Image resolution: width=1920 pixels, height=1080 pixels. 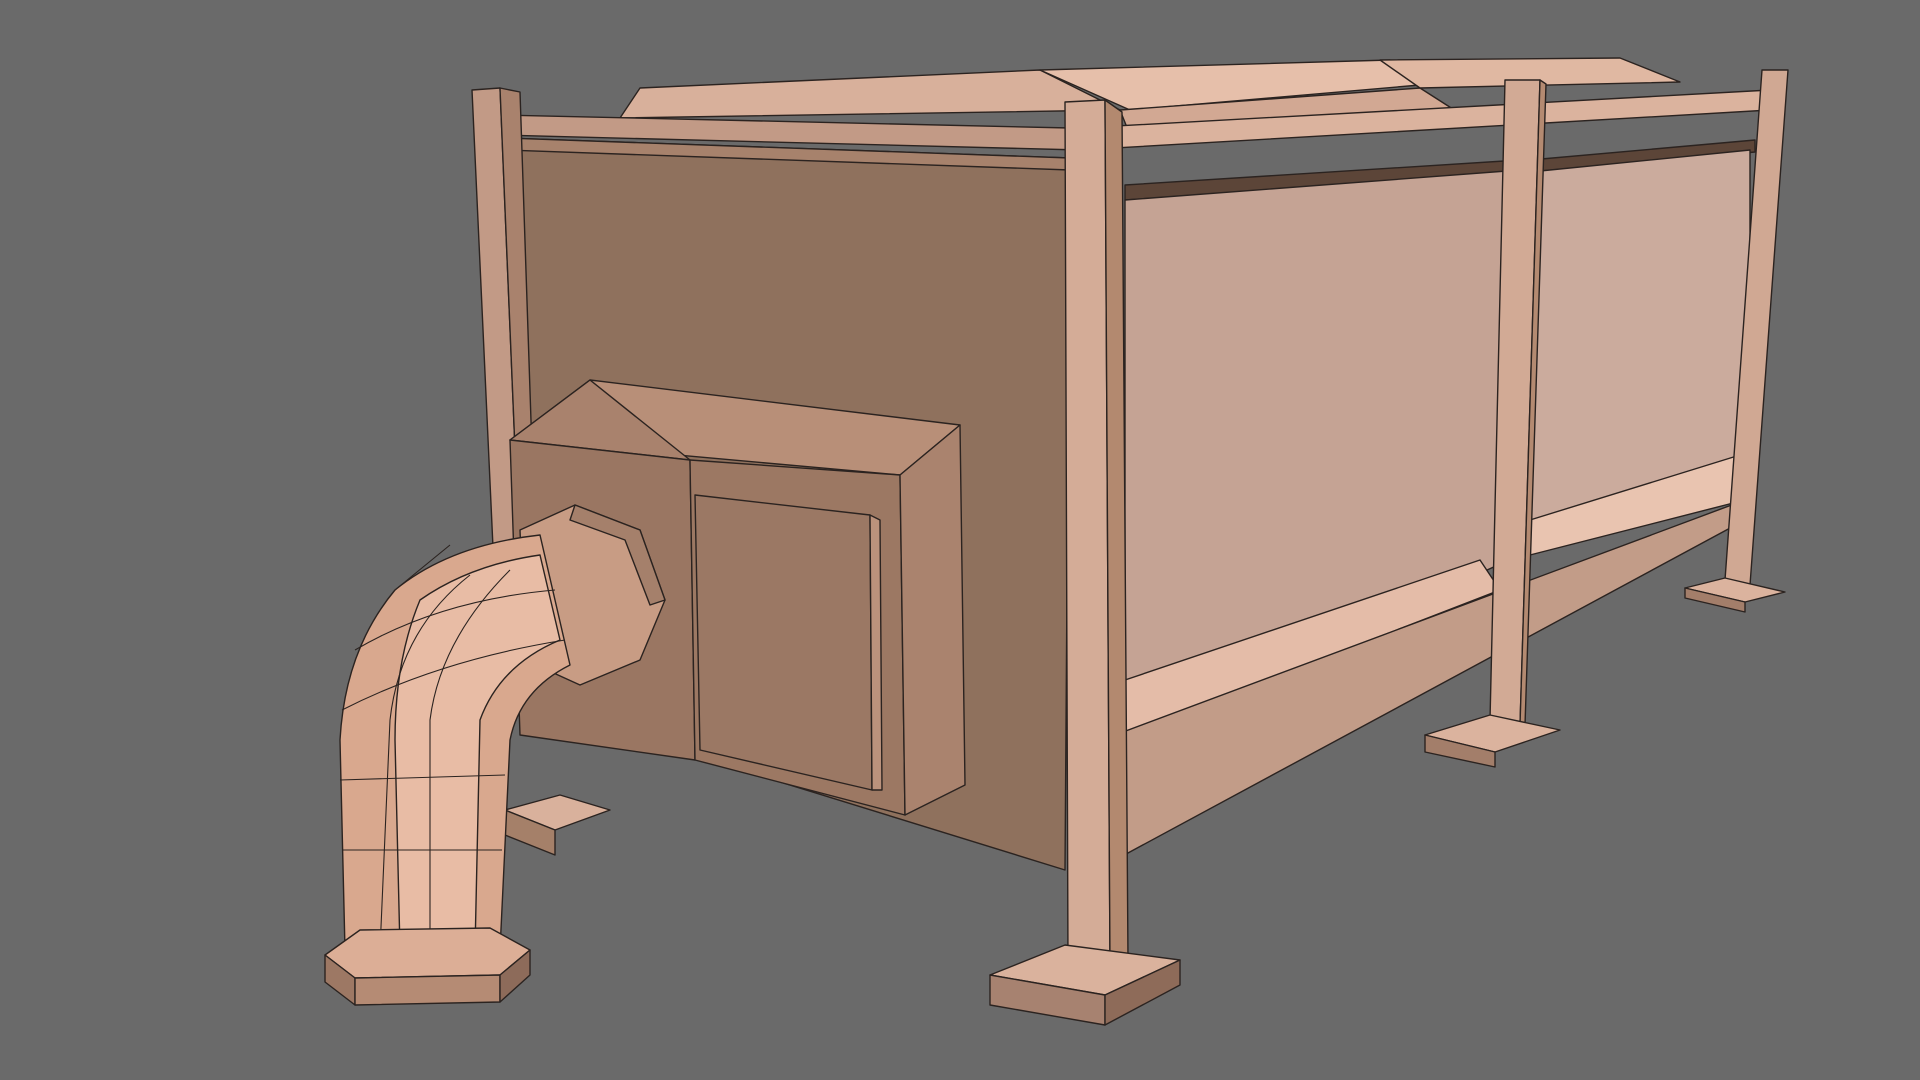 I want to click on pipe-base-flange-top, so click(x=427, y=953).